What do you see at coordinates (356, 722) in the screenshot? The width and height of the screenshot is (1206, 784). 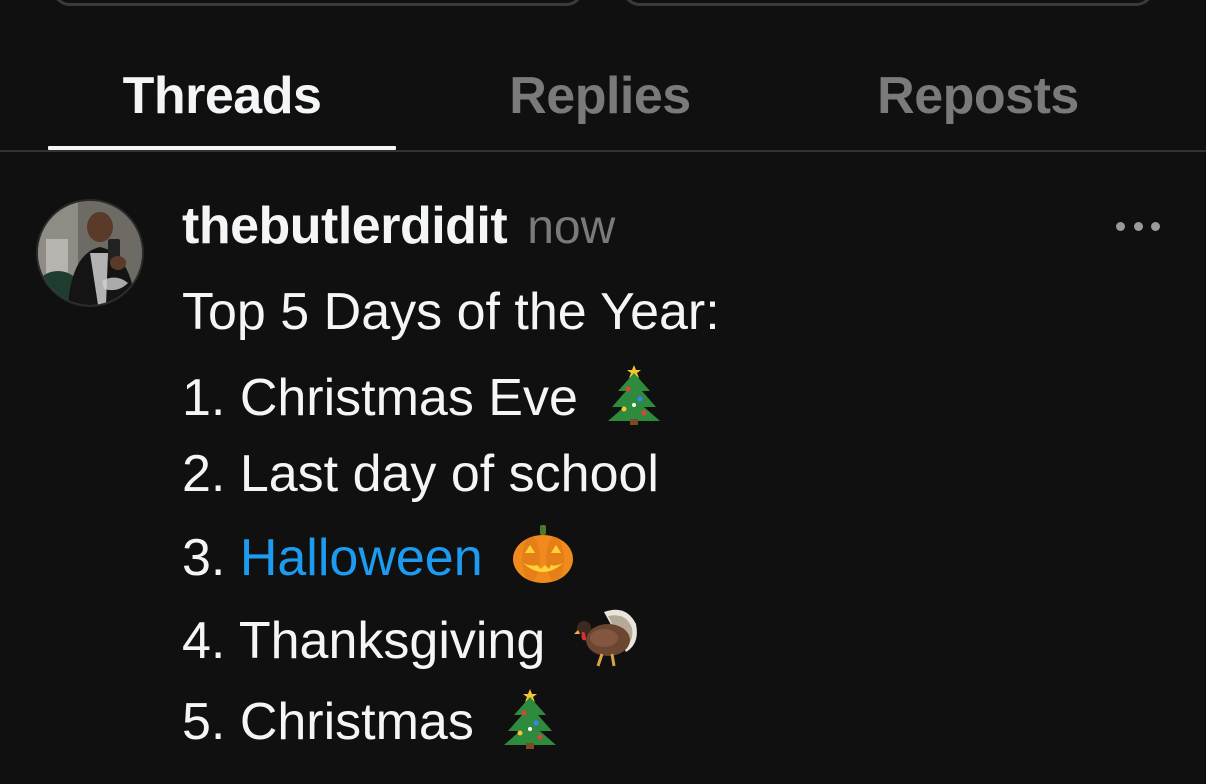 I see `post-line-text: Christmas` at bounding box center [356, 722].